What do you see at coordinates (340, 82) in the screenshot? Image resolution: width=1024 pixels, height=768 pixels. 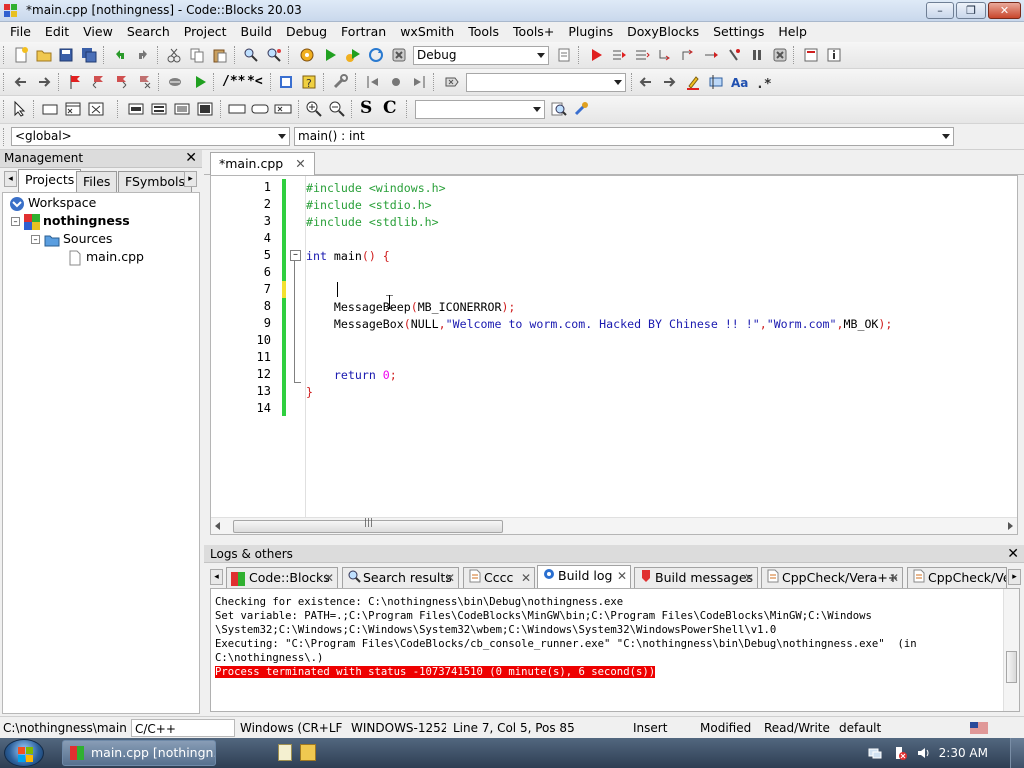 I see `tools-wrench-icon` at bounding box center [340, 82].